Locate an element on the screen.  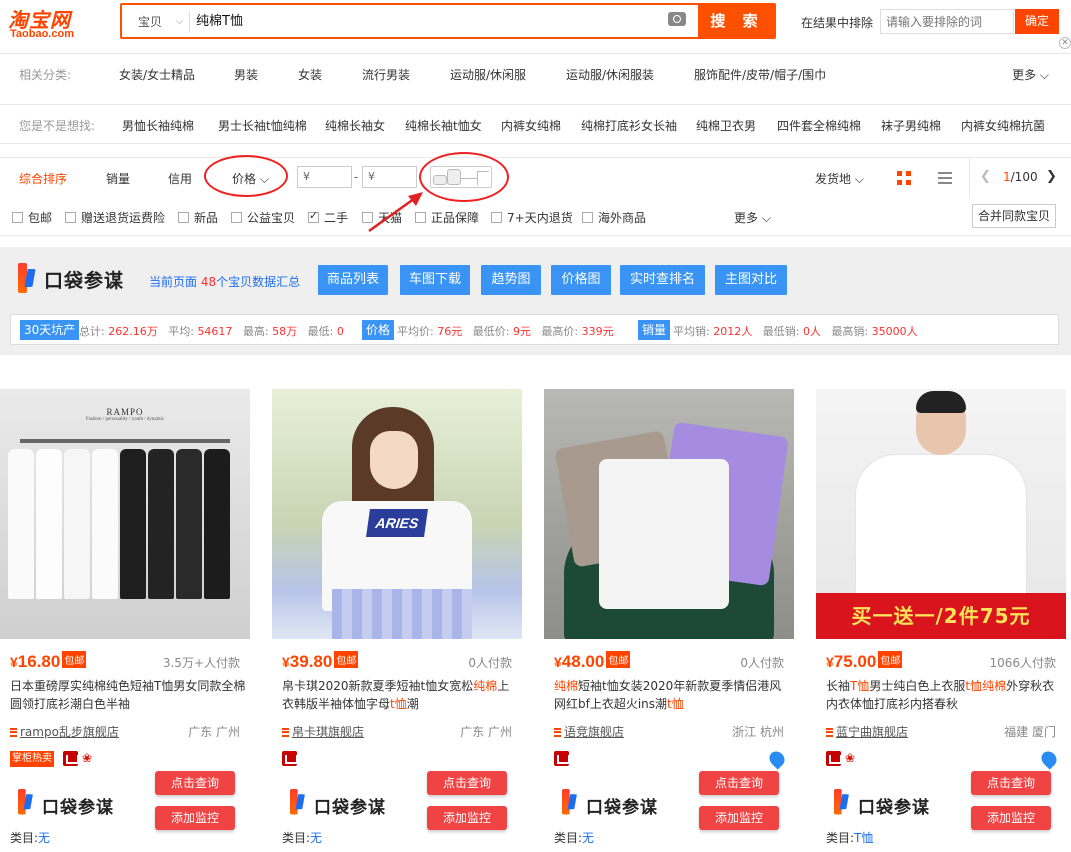
suggest-item: 袜子男纯棉 is located at coordinates (911, 125).